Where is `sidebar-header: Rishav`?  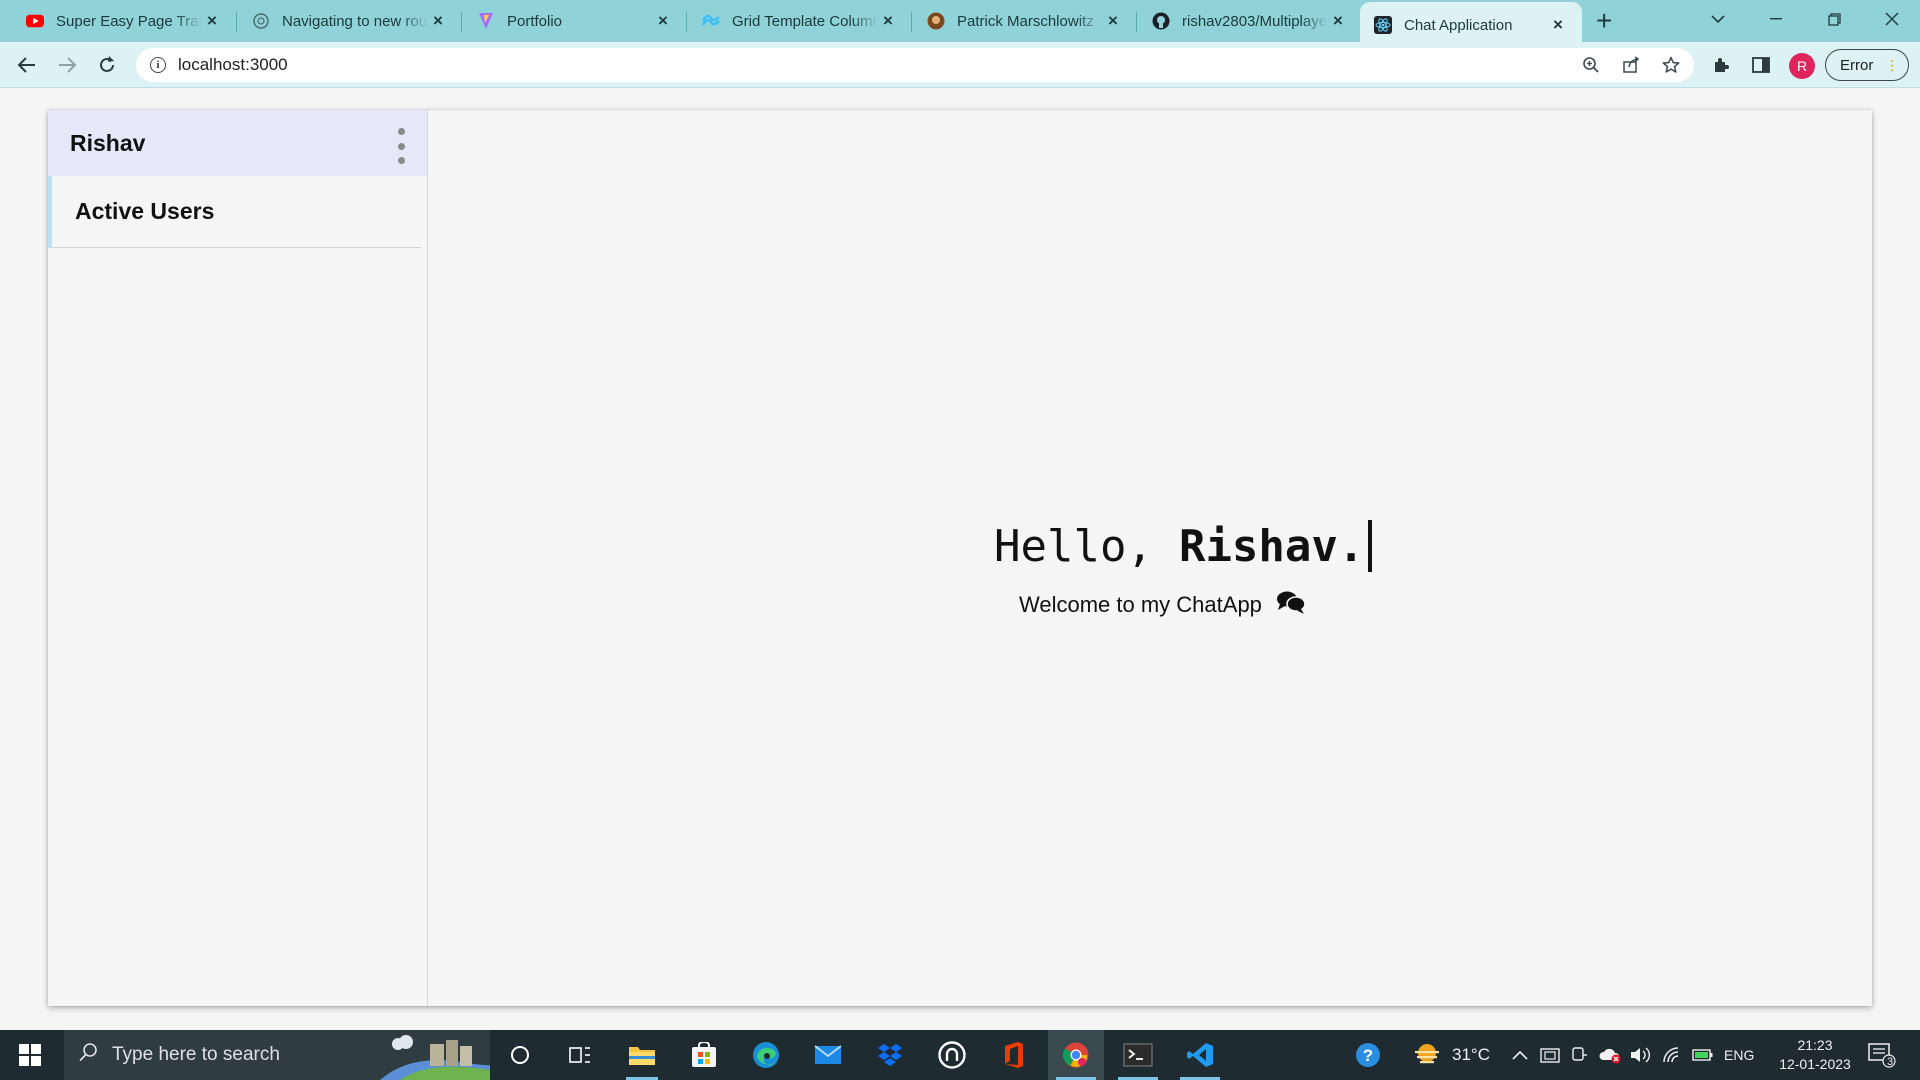 sidebar-header: Rishav is located at coordinates (237, 143).